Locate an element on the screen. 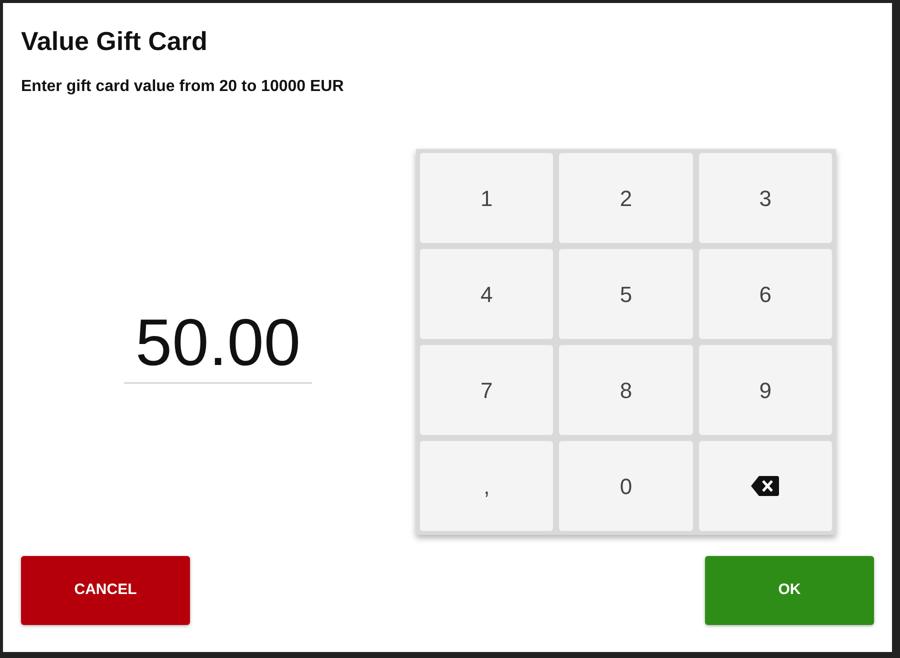  backspace-key is located at coordinates (765, 486).